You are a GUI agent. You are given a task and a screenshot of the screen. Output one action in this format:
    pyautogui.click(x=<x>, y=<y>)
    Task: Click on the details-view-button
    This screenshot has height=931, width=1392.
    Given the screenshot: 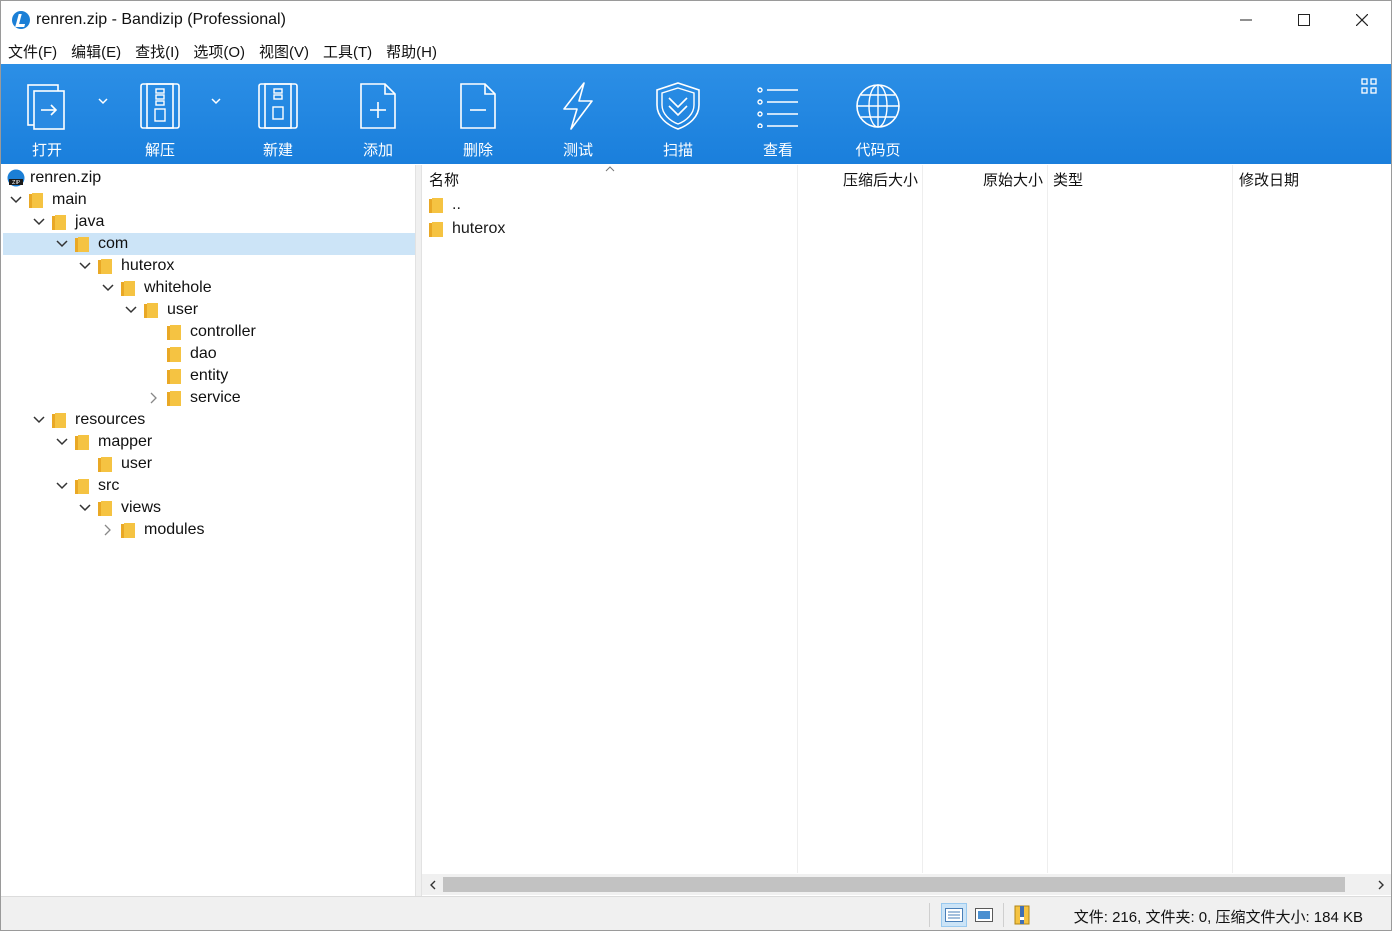 What is the action you would take?
    pyautogui.click(x=954, y=915)
    